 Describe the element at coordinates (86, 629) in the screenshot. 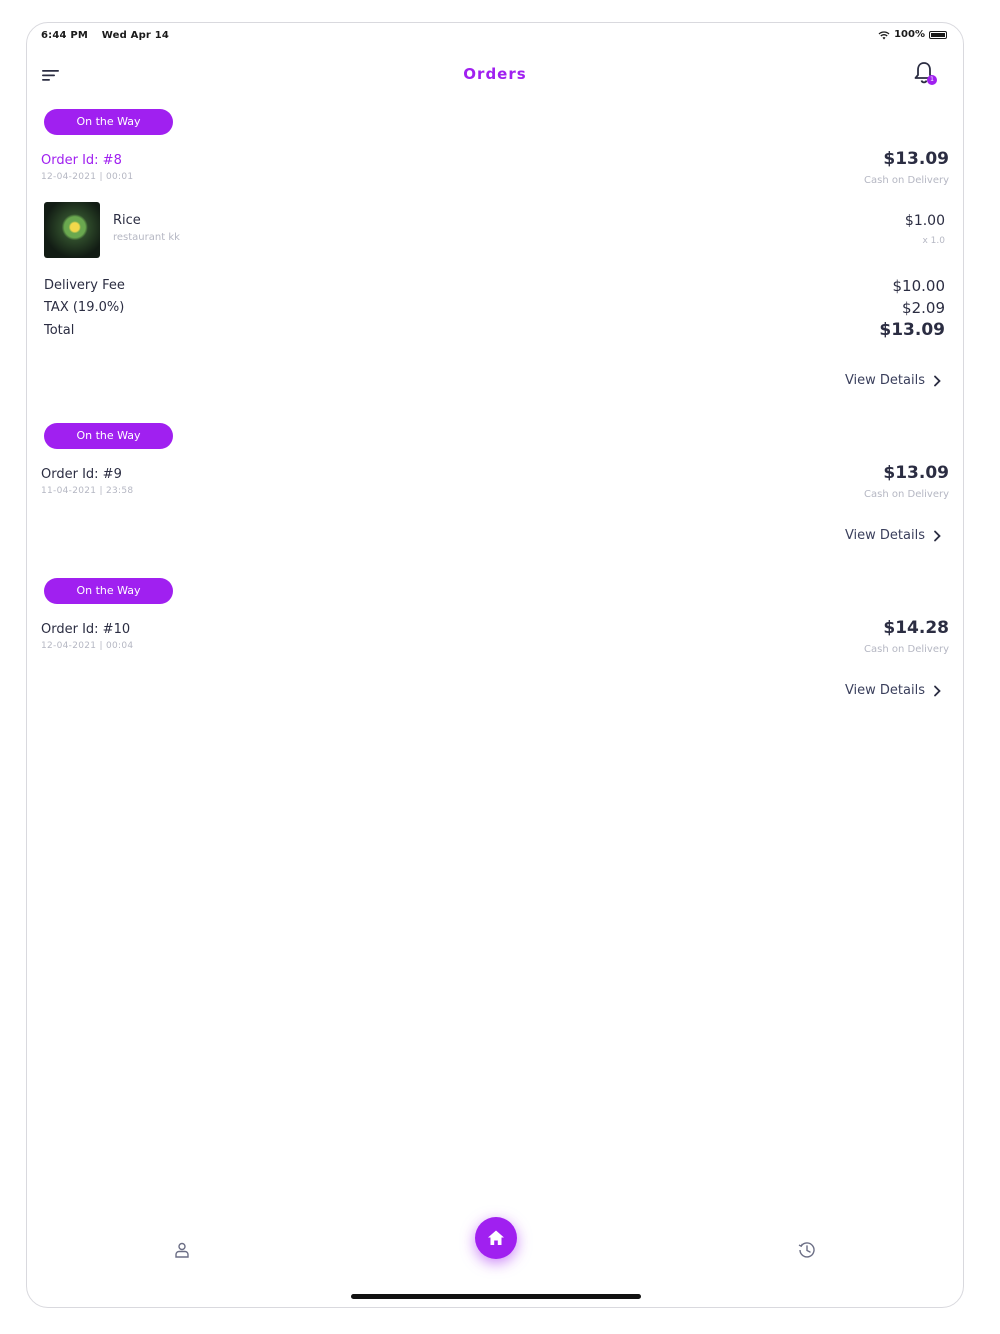

I see `order-id: Order Id: #10` at that location.